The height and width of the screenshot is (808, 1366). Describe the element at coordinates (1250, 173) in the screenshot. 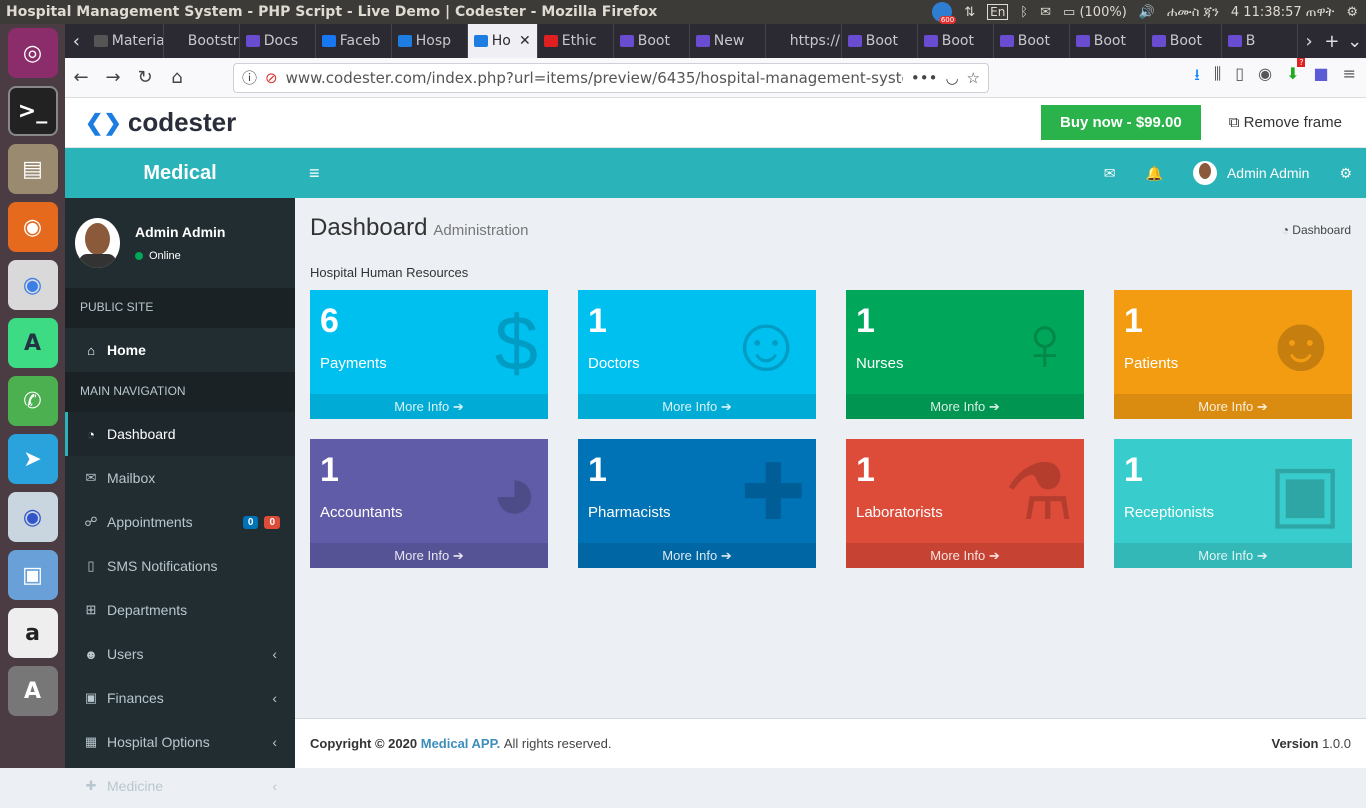

I see `user-menu: Admin Admin` at that location.